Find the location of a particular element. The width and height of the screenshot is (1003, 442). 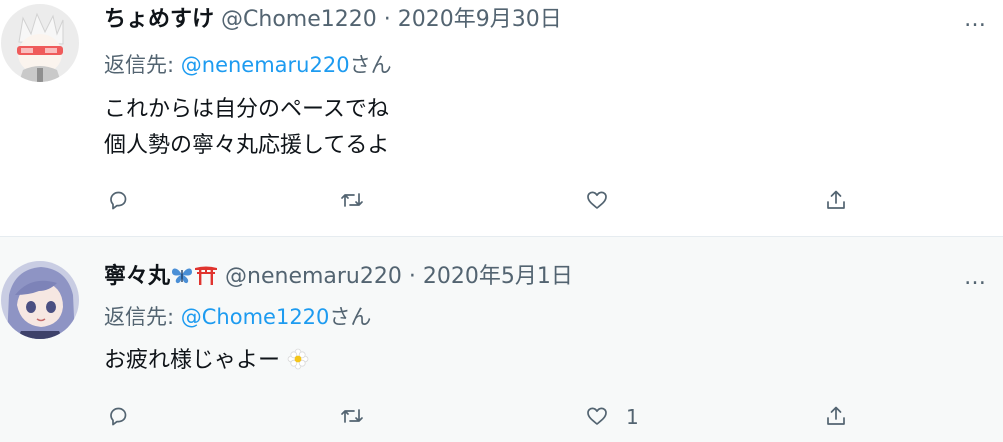

display-name: 寧々丸 is located at coordinates (137, 276).